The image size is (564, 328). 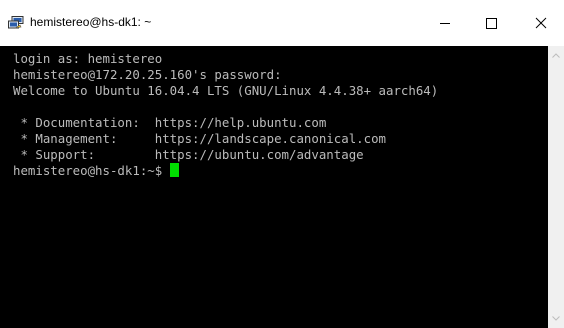 What do you see at coordinates (91, 22) in the screenshot?
I see `window-title: hemistereo@hs-dk1: ~` at bounding box center [91, 22].